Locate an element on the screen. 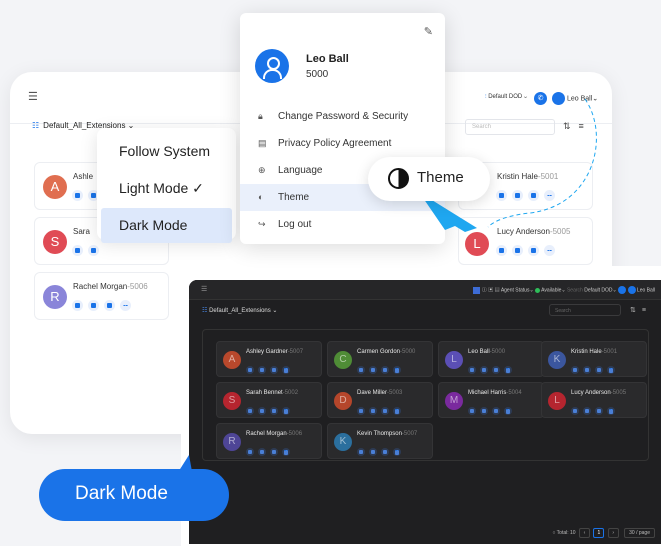  search-input: Search is located at coordinates (585, 310).